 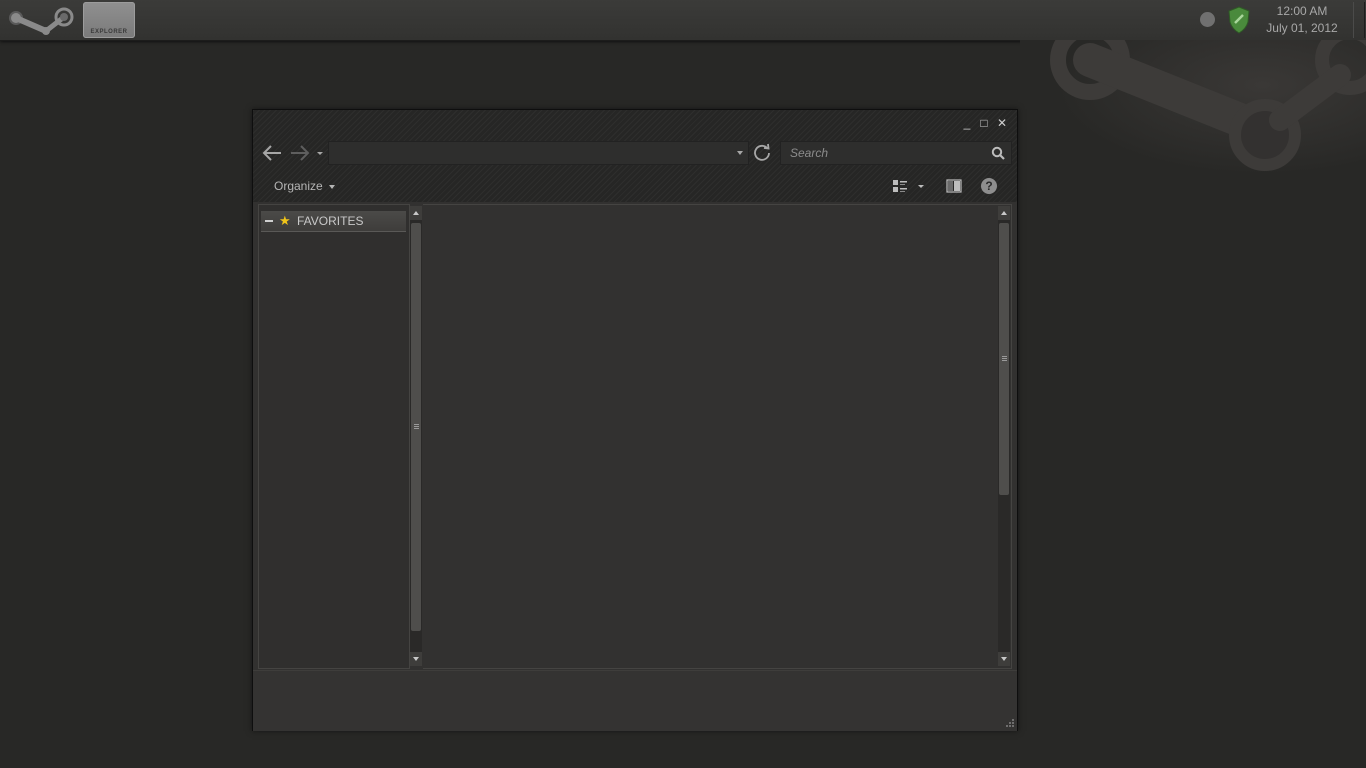 What do you see at coordinates (635, 700) in the screenshot?
I see `details-pane` at bounding box center [635, 700].